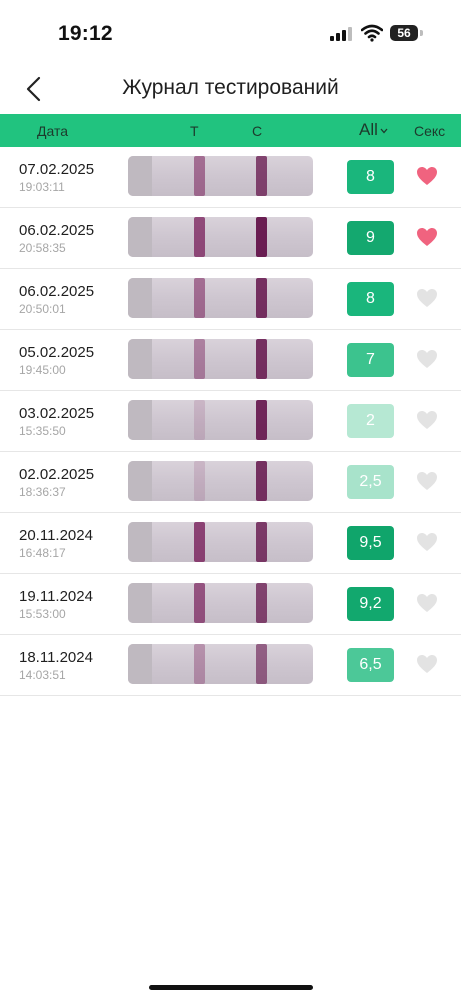 This screenshot has width=461, height=1000. What do you see at coordinates (421, 33) in the screenshot?
I see `battery-tip` at bounding box center [421, 33].